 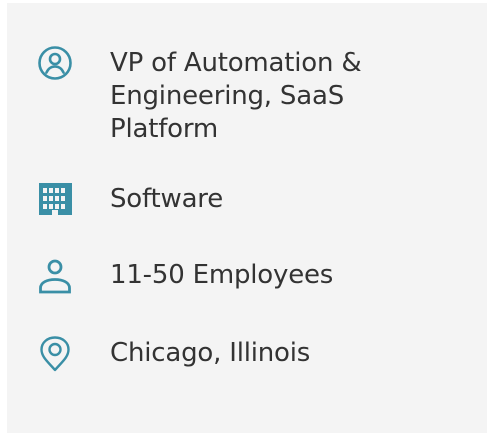 I want to click on building-icon, so click(x=56, y=199).